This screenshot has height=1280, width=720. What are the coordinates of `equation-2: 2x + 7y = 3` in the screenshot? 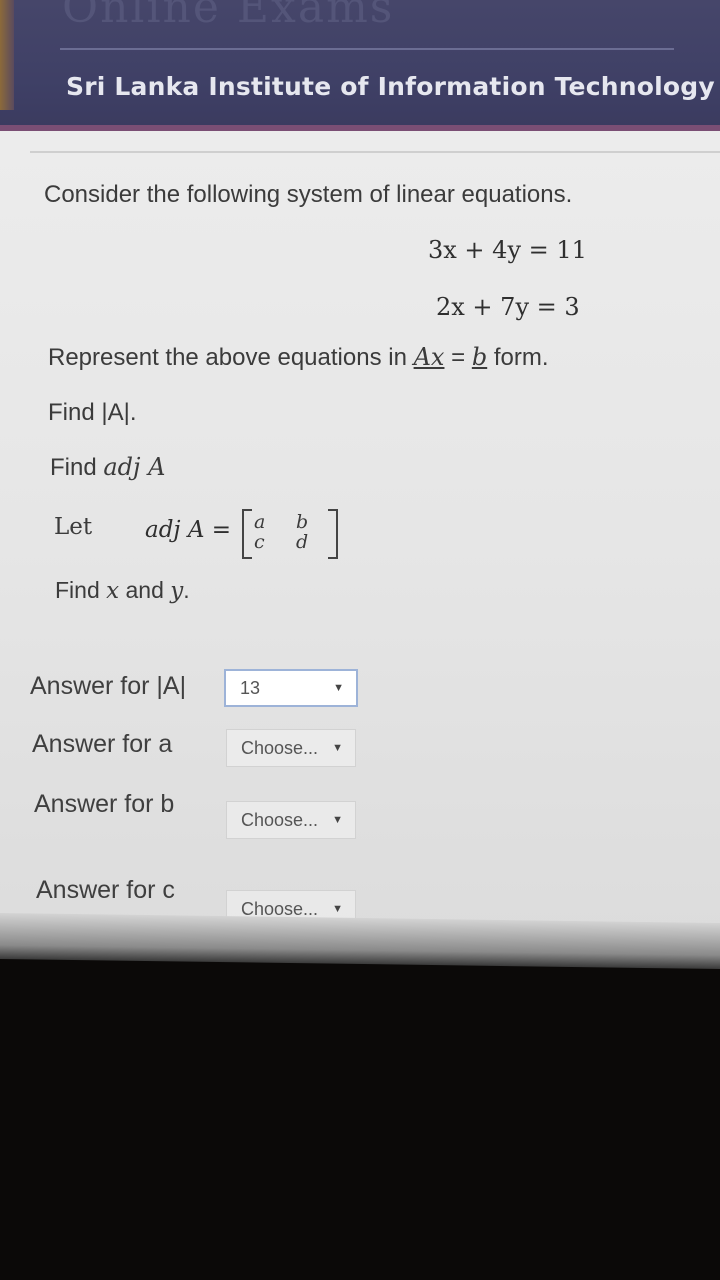 It's located at (508, 307).